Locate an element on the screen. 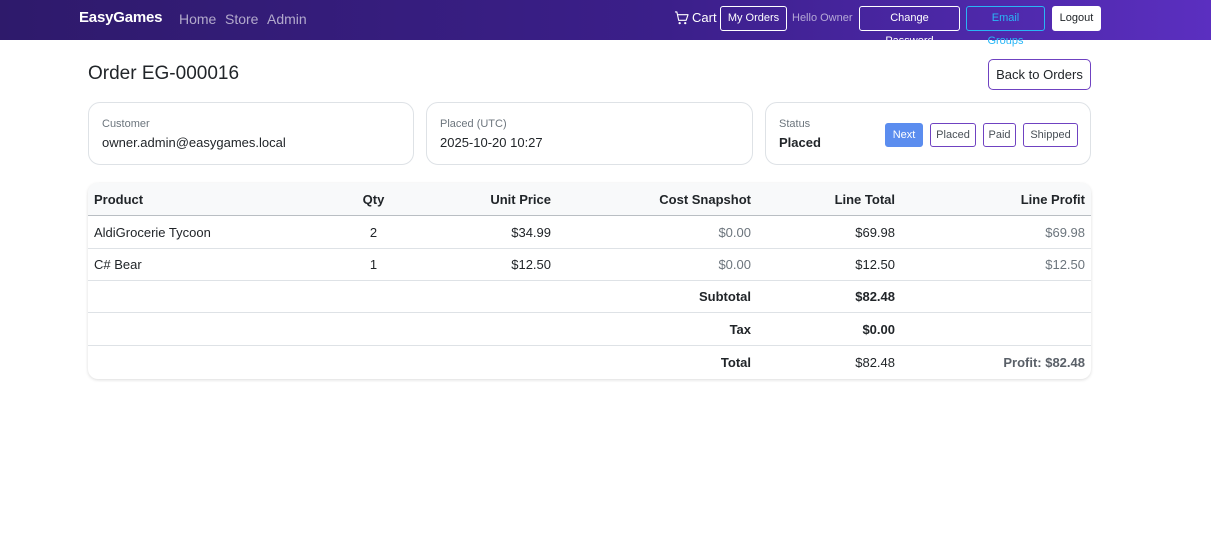 The height and width of the screenshot is (536, 1211). cart-label: Cart is located at coordinates (704, 17).